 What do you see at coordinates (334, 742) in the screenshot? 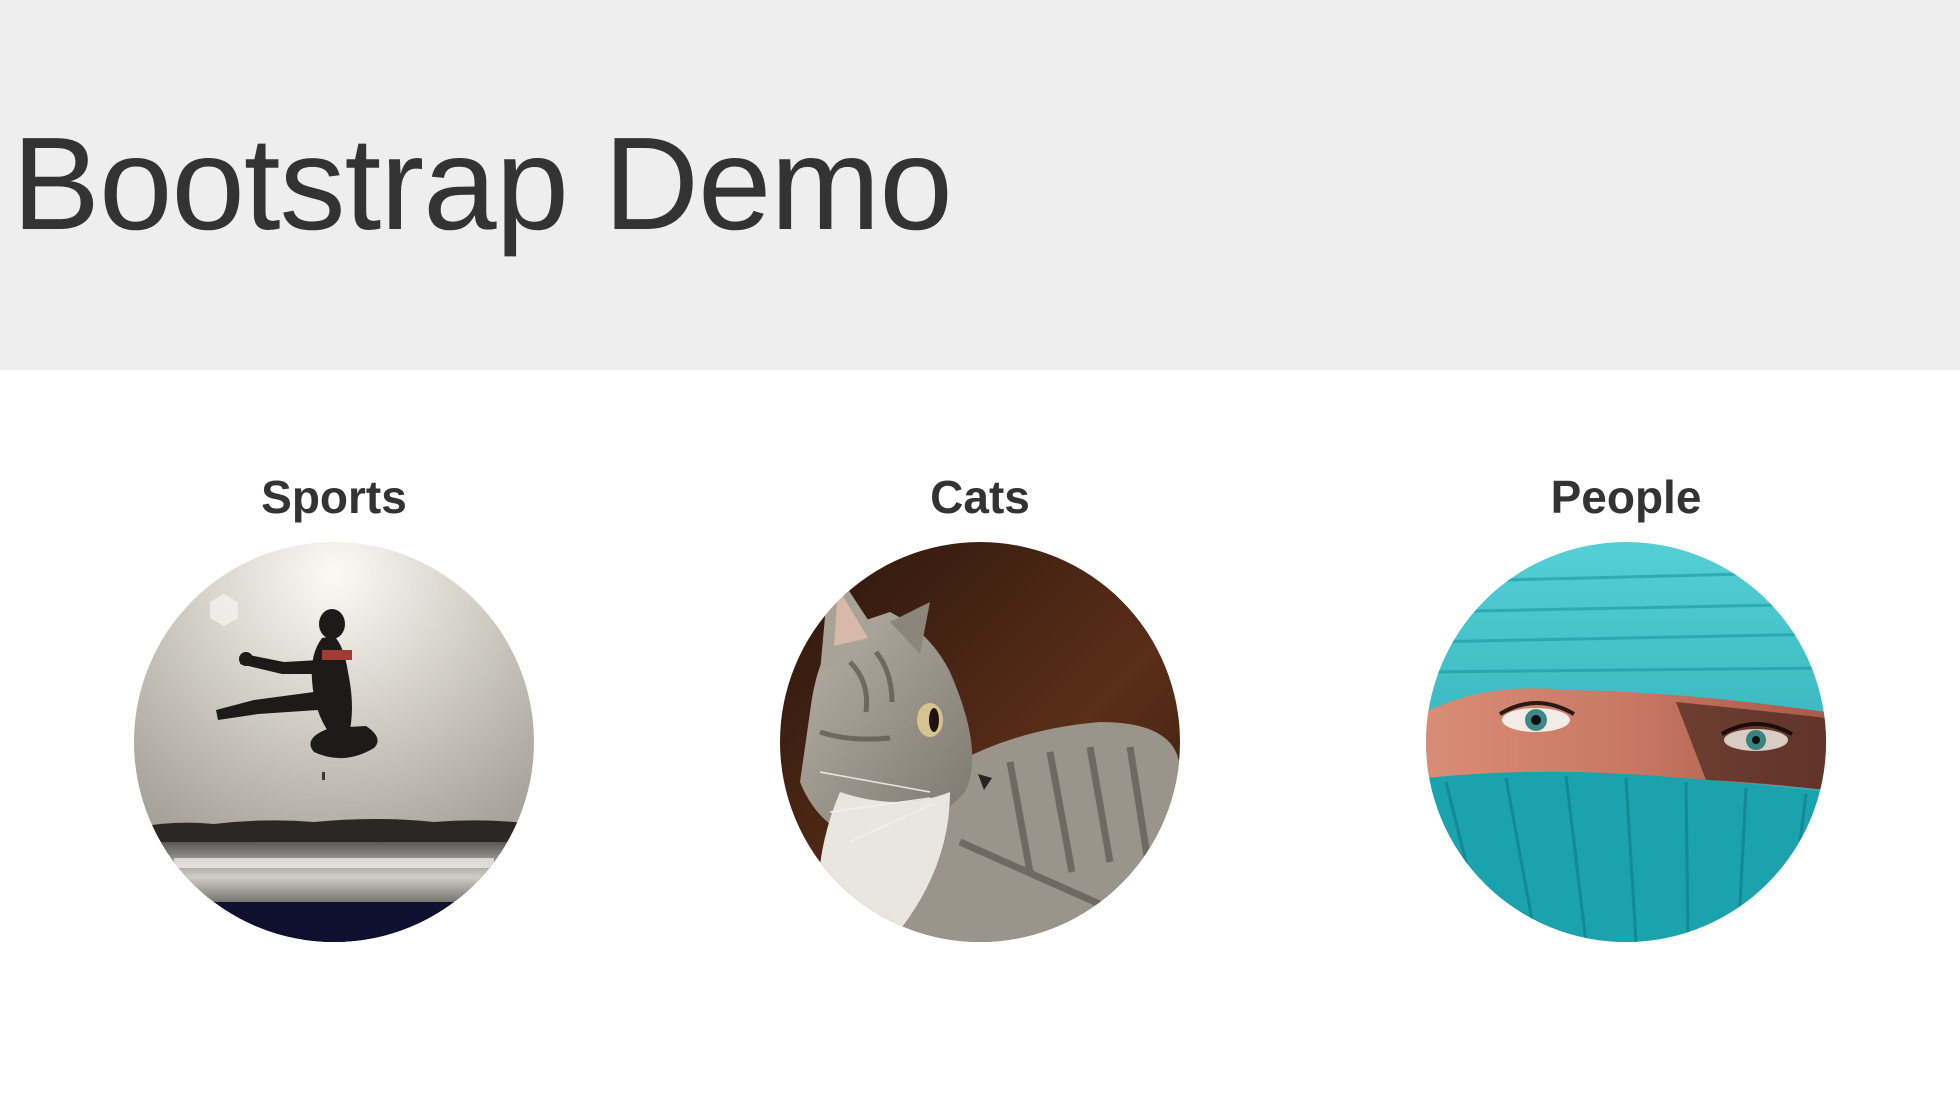
I see `sports-thumbnail-image` at bounding box center [334, 742].